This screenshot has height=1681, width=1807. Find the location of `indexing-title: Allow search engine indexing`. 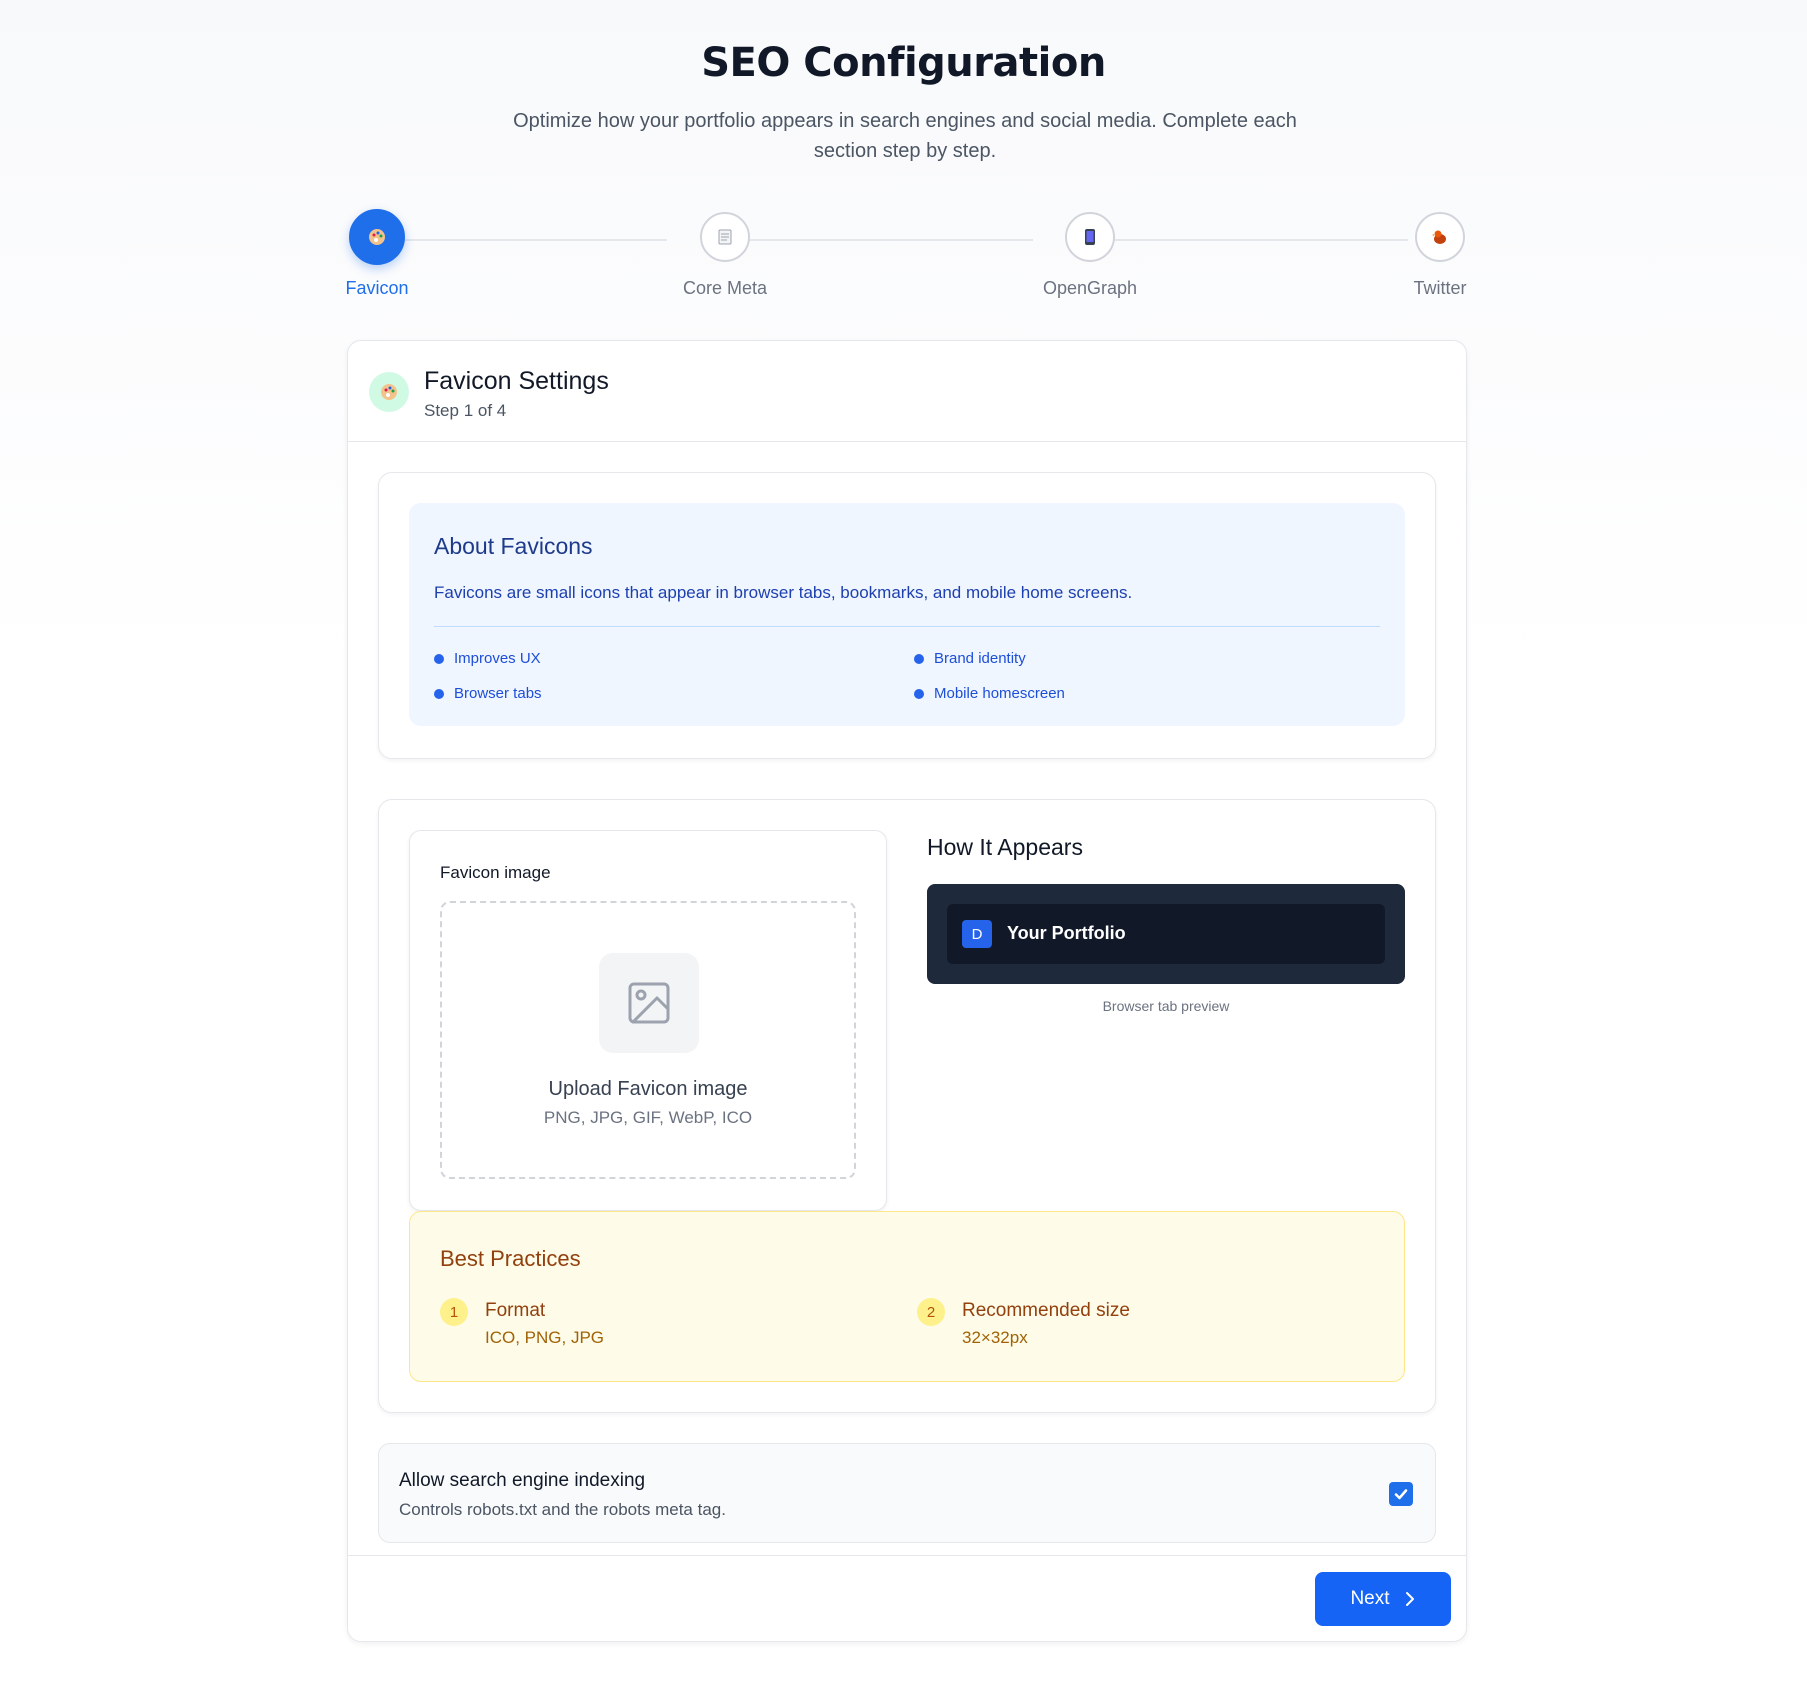

indexing-title: Allow search engine indexing is located at coordinates (522, 1480).